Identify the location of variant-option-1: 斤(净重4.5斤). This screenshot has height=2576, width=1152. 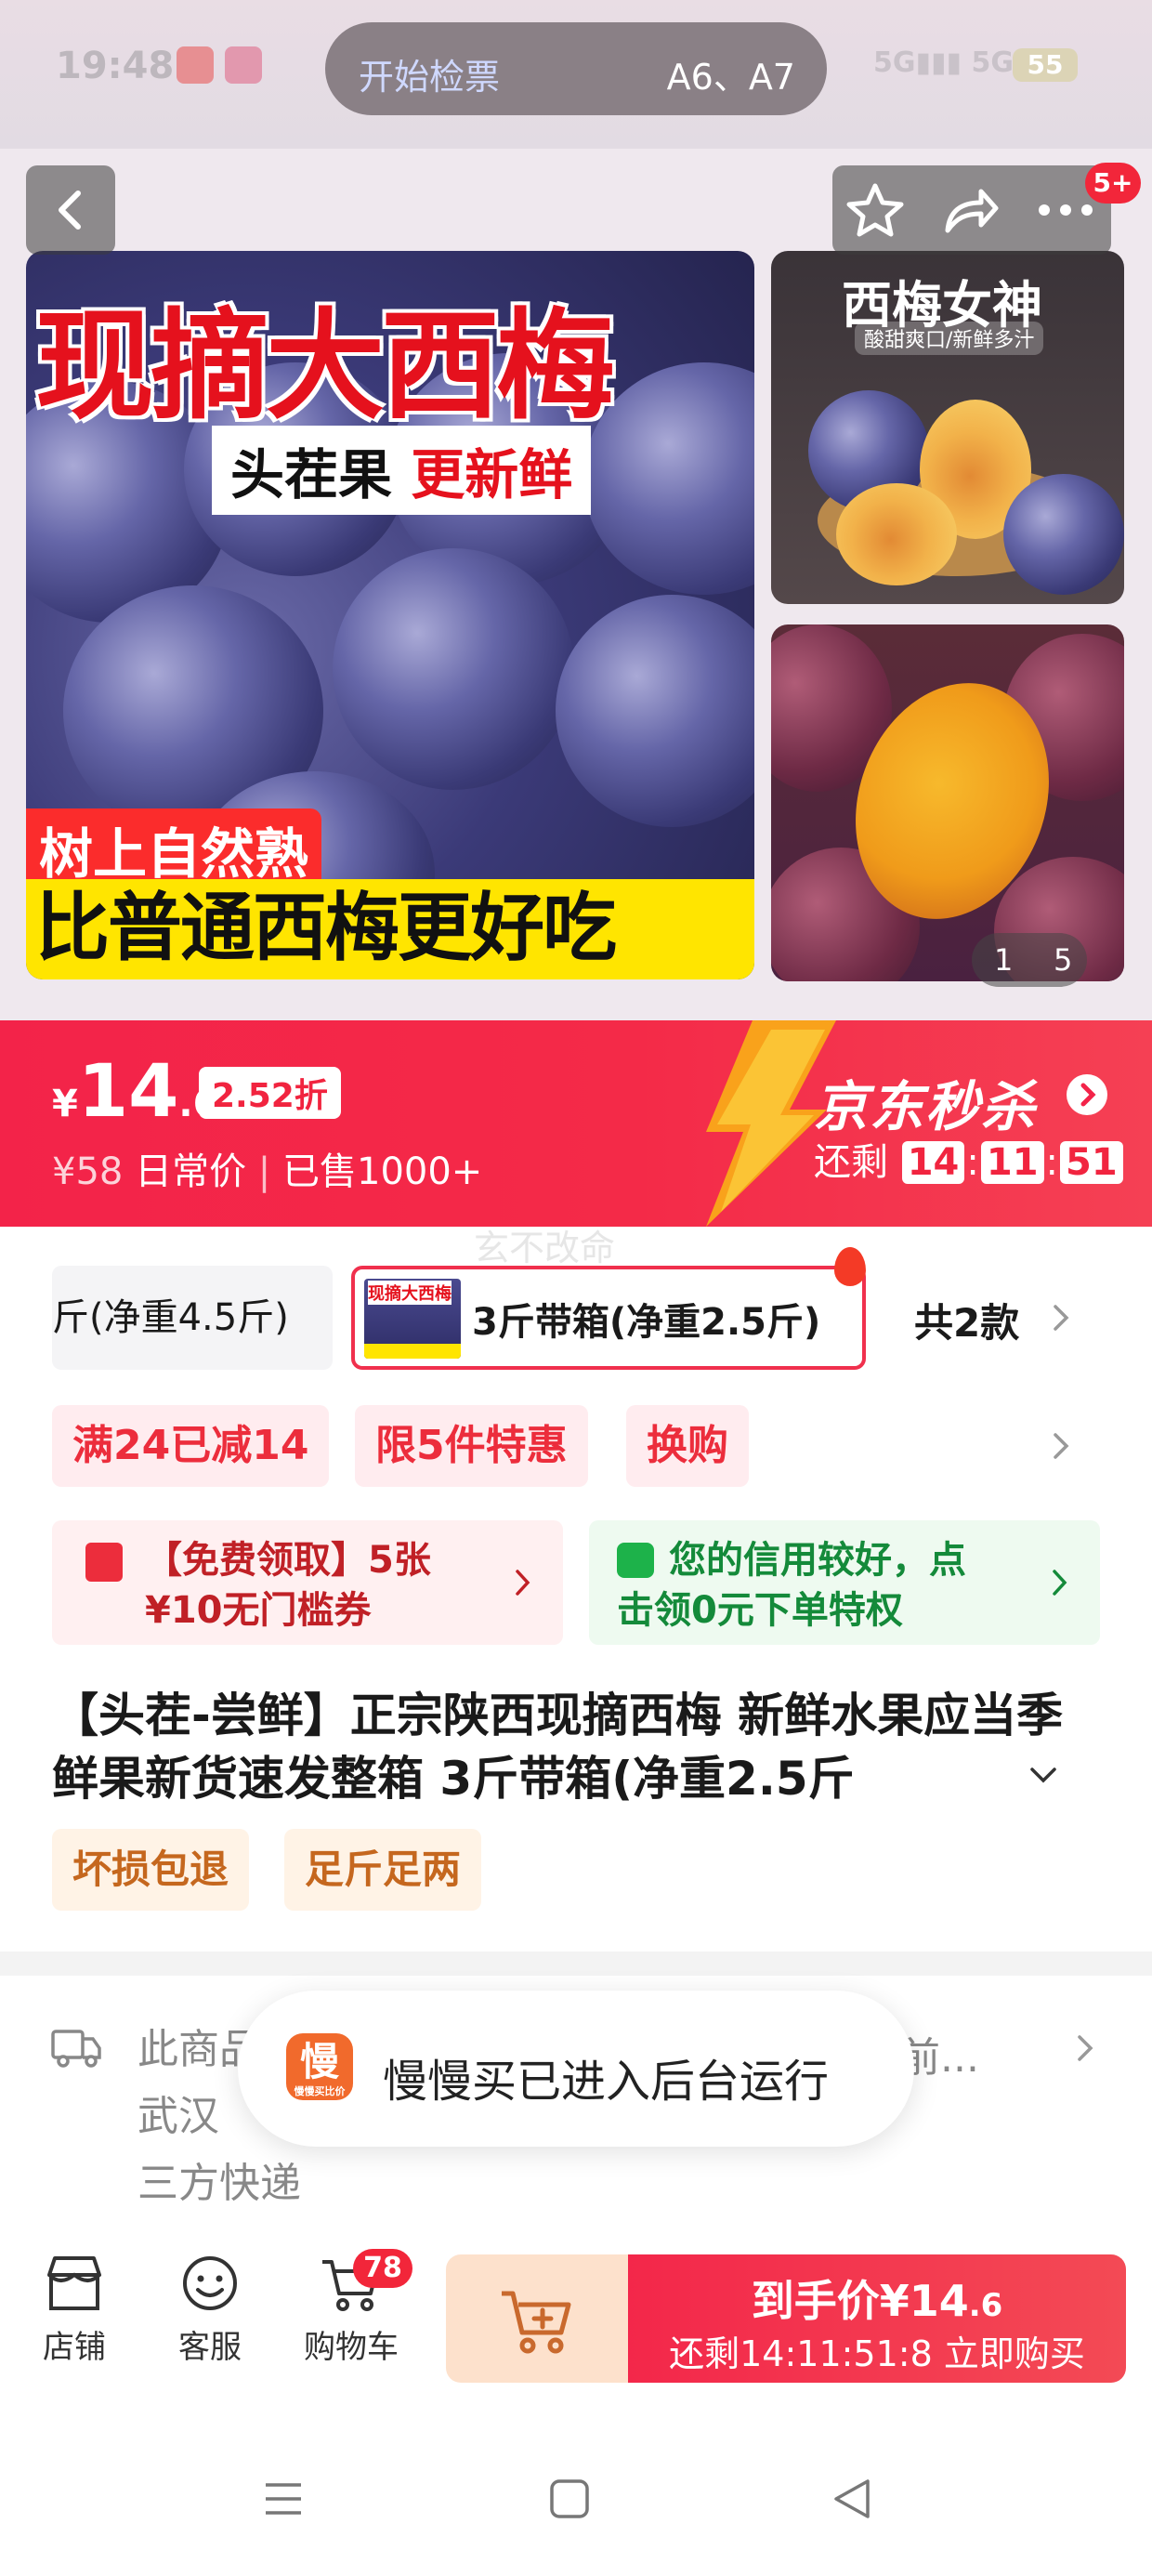
(192, 1318).